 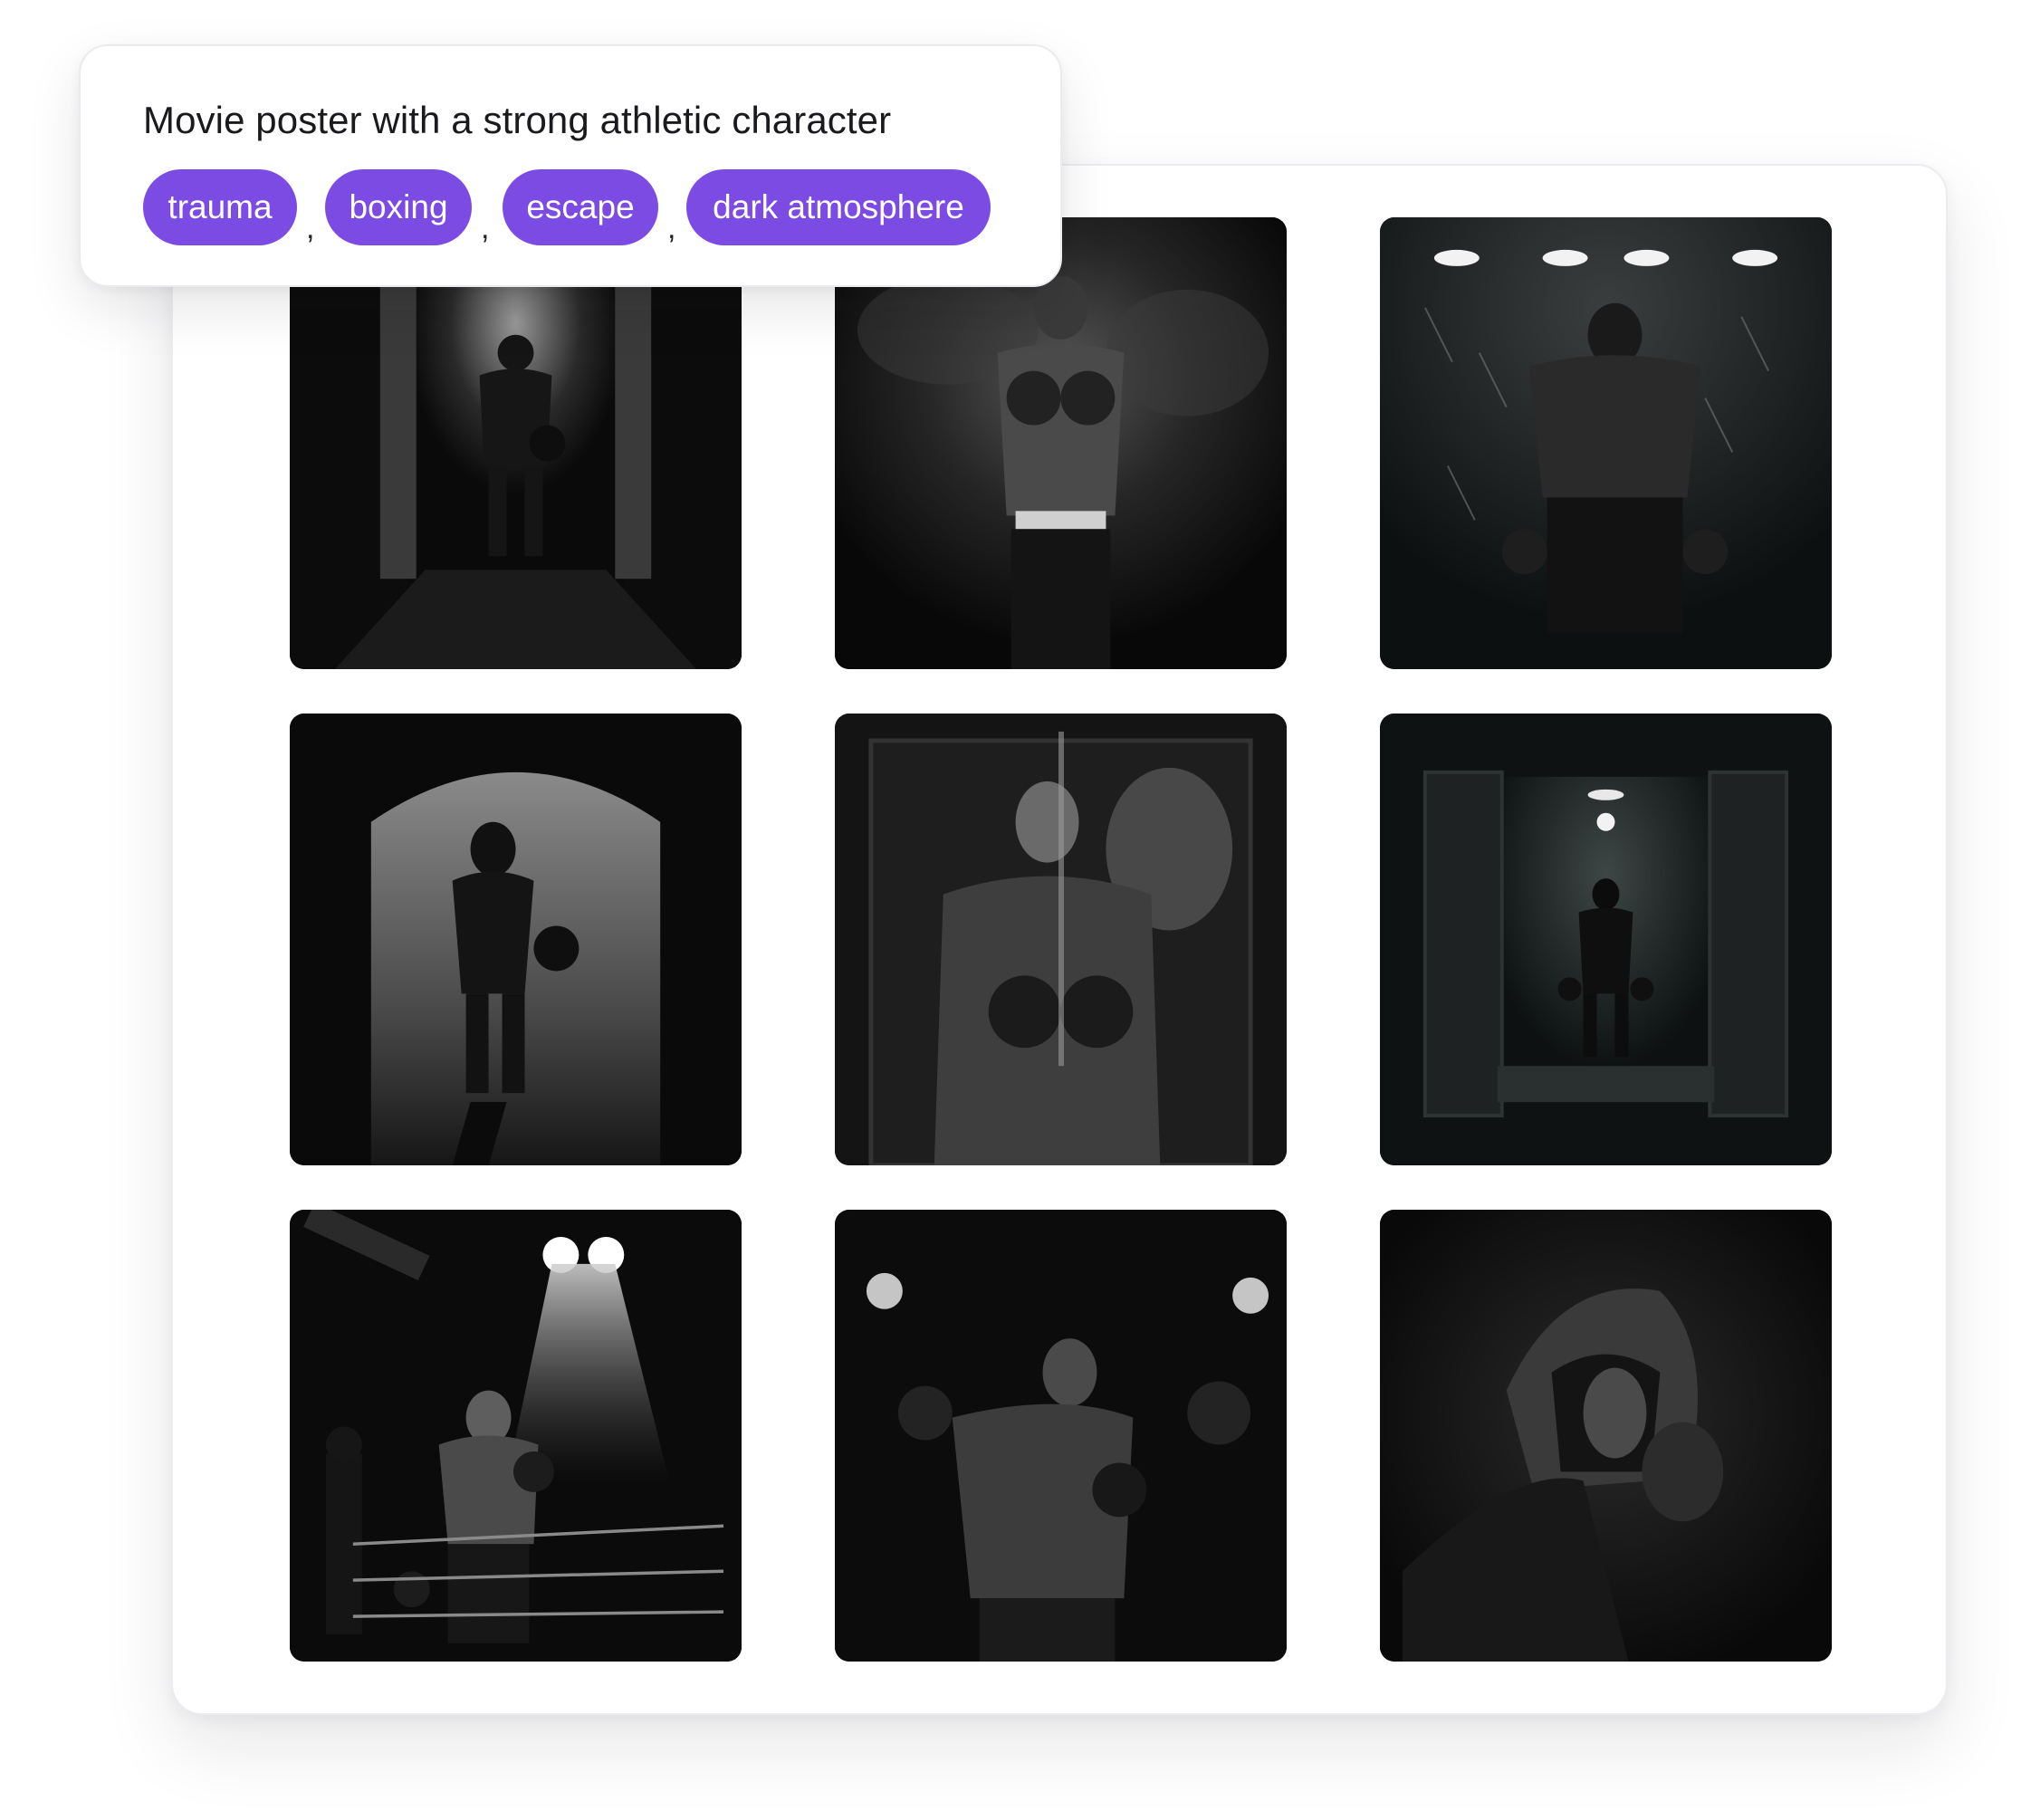 I want to click on boxer-ring-spotlight-image, so click(x=516, y=1436).